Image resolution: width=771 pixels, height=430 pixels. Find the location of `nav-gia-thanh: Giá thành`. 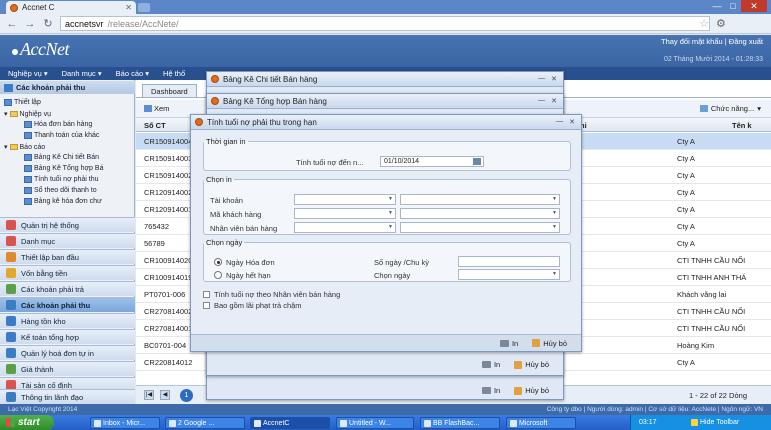

nav-gia-thanh: Giá thành is located at coordinates (67, 368).